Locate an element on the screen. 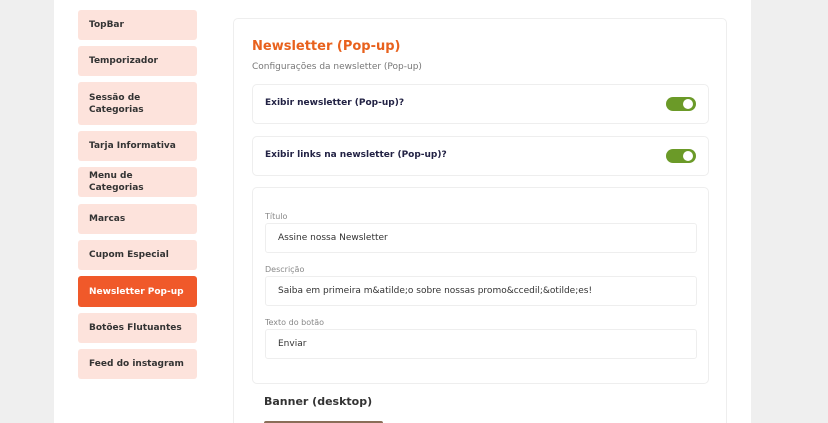  sidebar-item-sessao-de-categorias: Sessão de Categorias is located at coordinates (137, 103).